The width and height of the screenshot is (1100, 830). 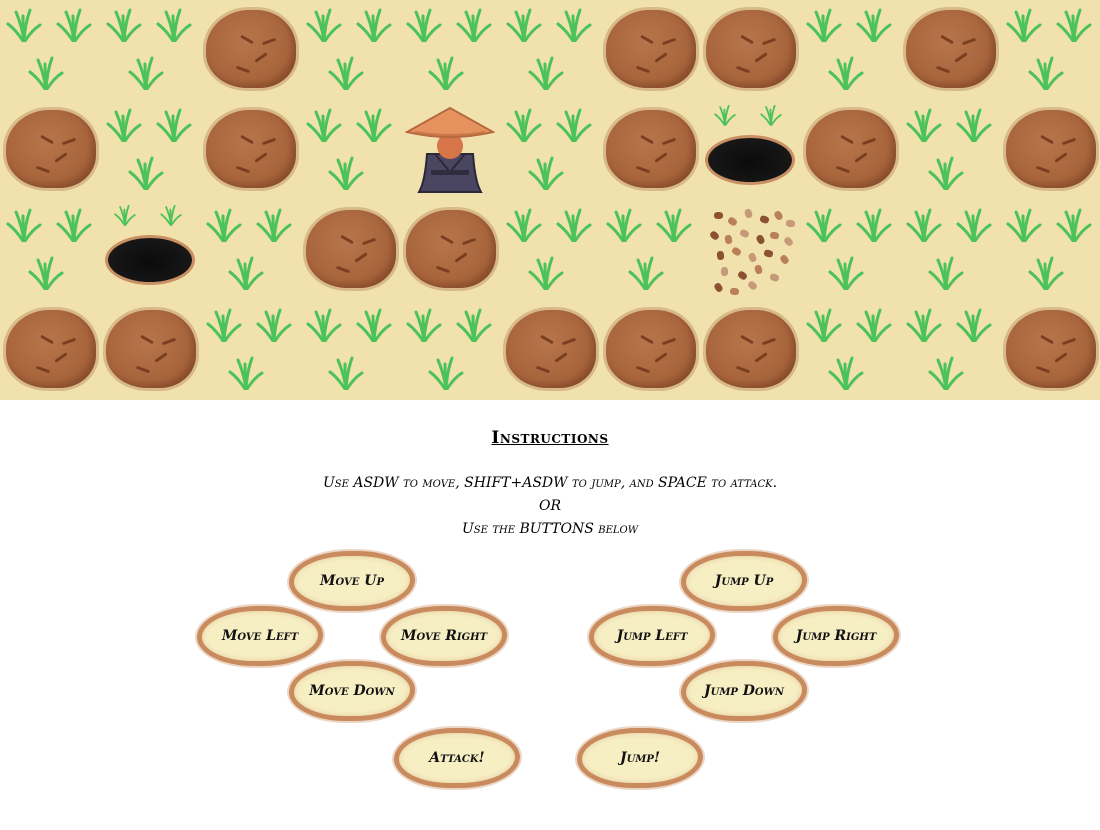 What do you see at coordinates (444, 636) in the screenshot?
I see `move-right-button: Move Right` at bounding box center [444, 636].